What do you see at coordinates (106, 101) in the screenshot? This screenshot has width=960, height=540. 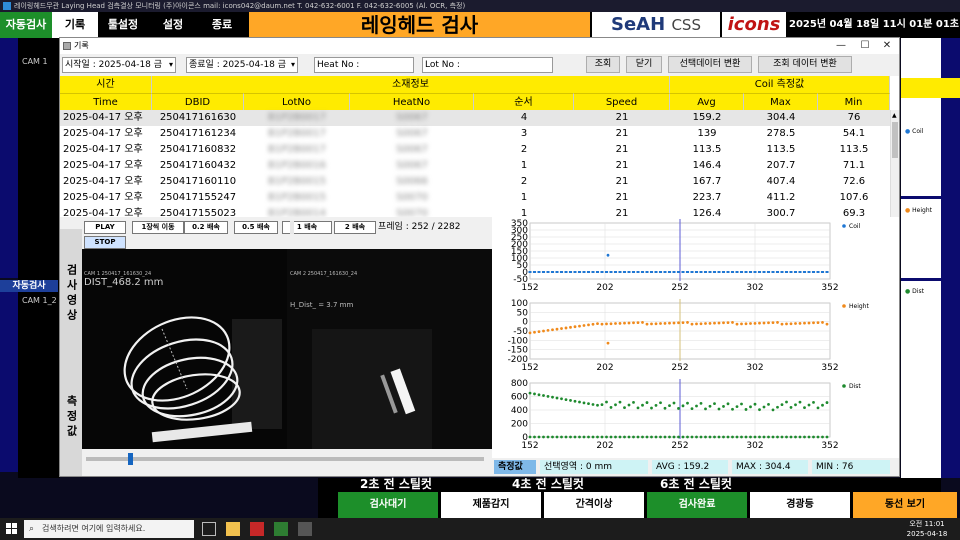 I see `col-header-time: Time` at bounding box center [106, 101].